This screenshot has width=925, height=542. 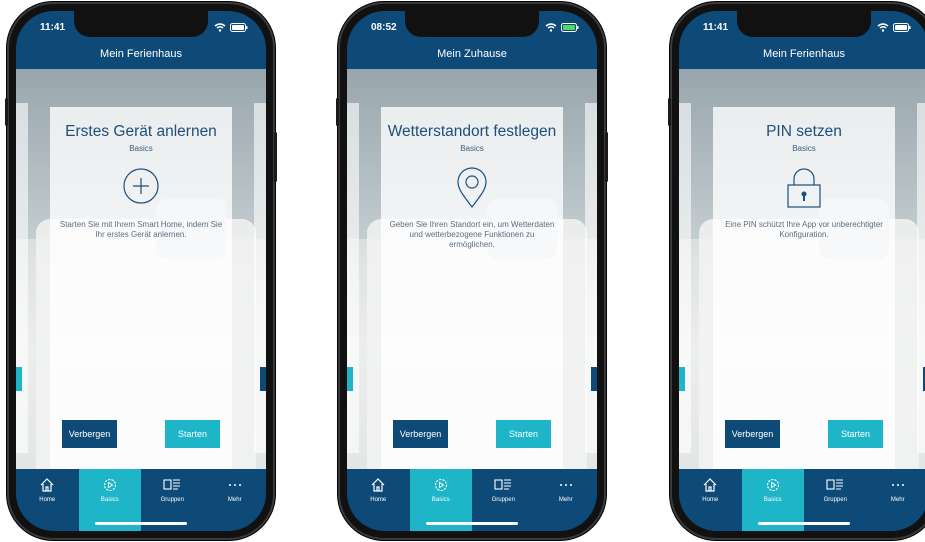 I want to click on nav-title: Mein Zuhause, so click(x=472, y=54).